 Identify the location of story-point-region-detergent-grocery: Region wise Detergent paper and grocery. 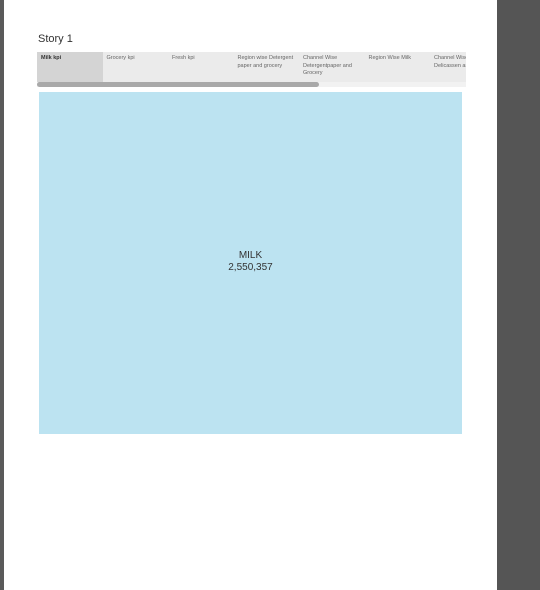
(267, 67).